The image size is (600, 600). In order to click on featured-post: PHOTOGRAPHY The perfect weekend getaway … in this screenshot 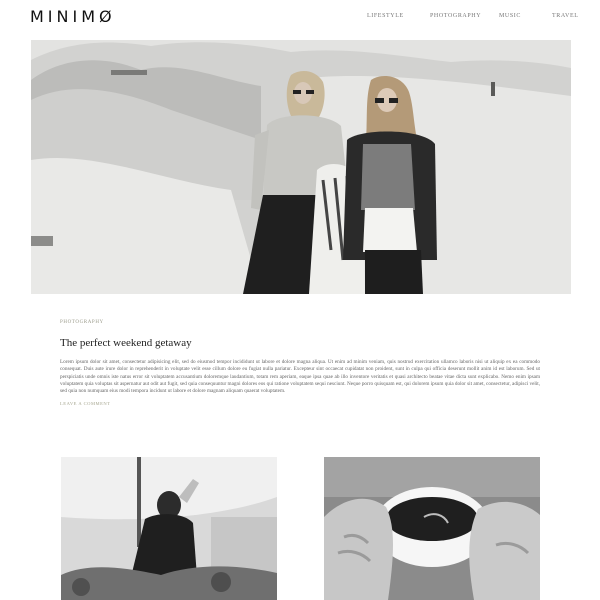, I will do `click(300, 363)`.